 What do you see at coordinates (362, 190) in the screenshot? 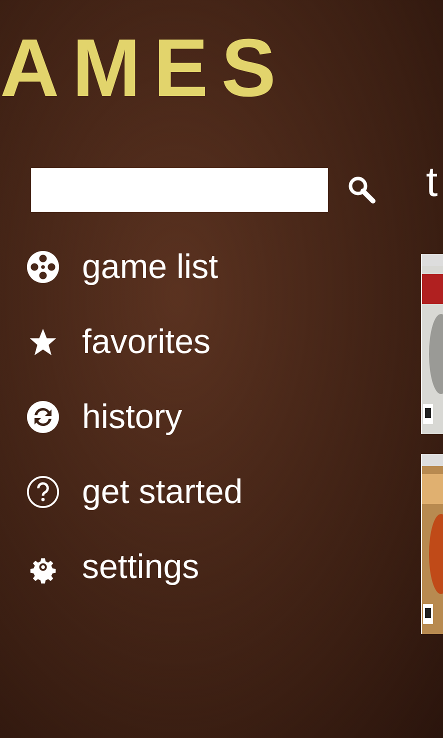
I see `search-icon` at bounding box center [362, 190].